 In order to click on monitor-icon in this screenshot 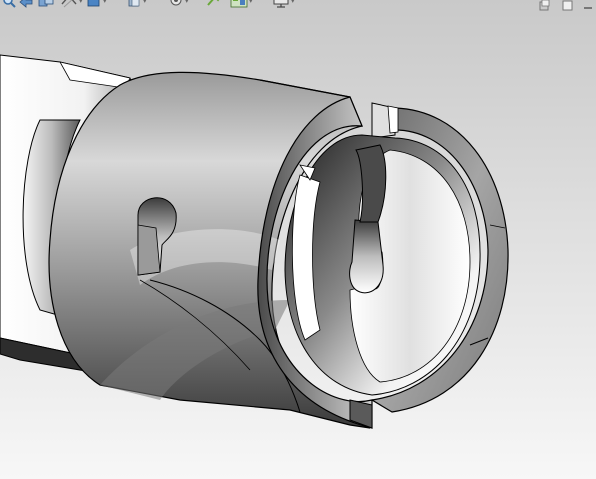, I will do `click(281, 4)`.